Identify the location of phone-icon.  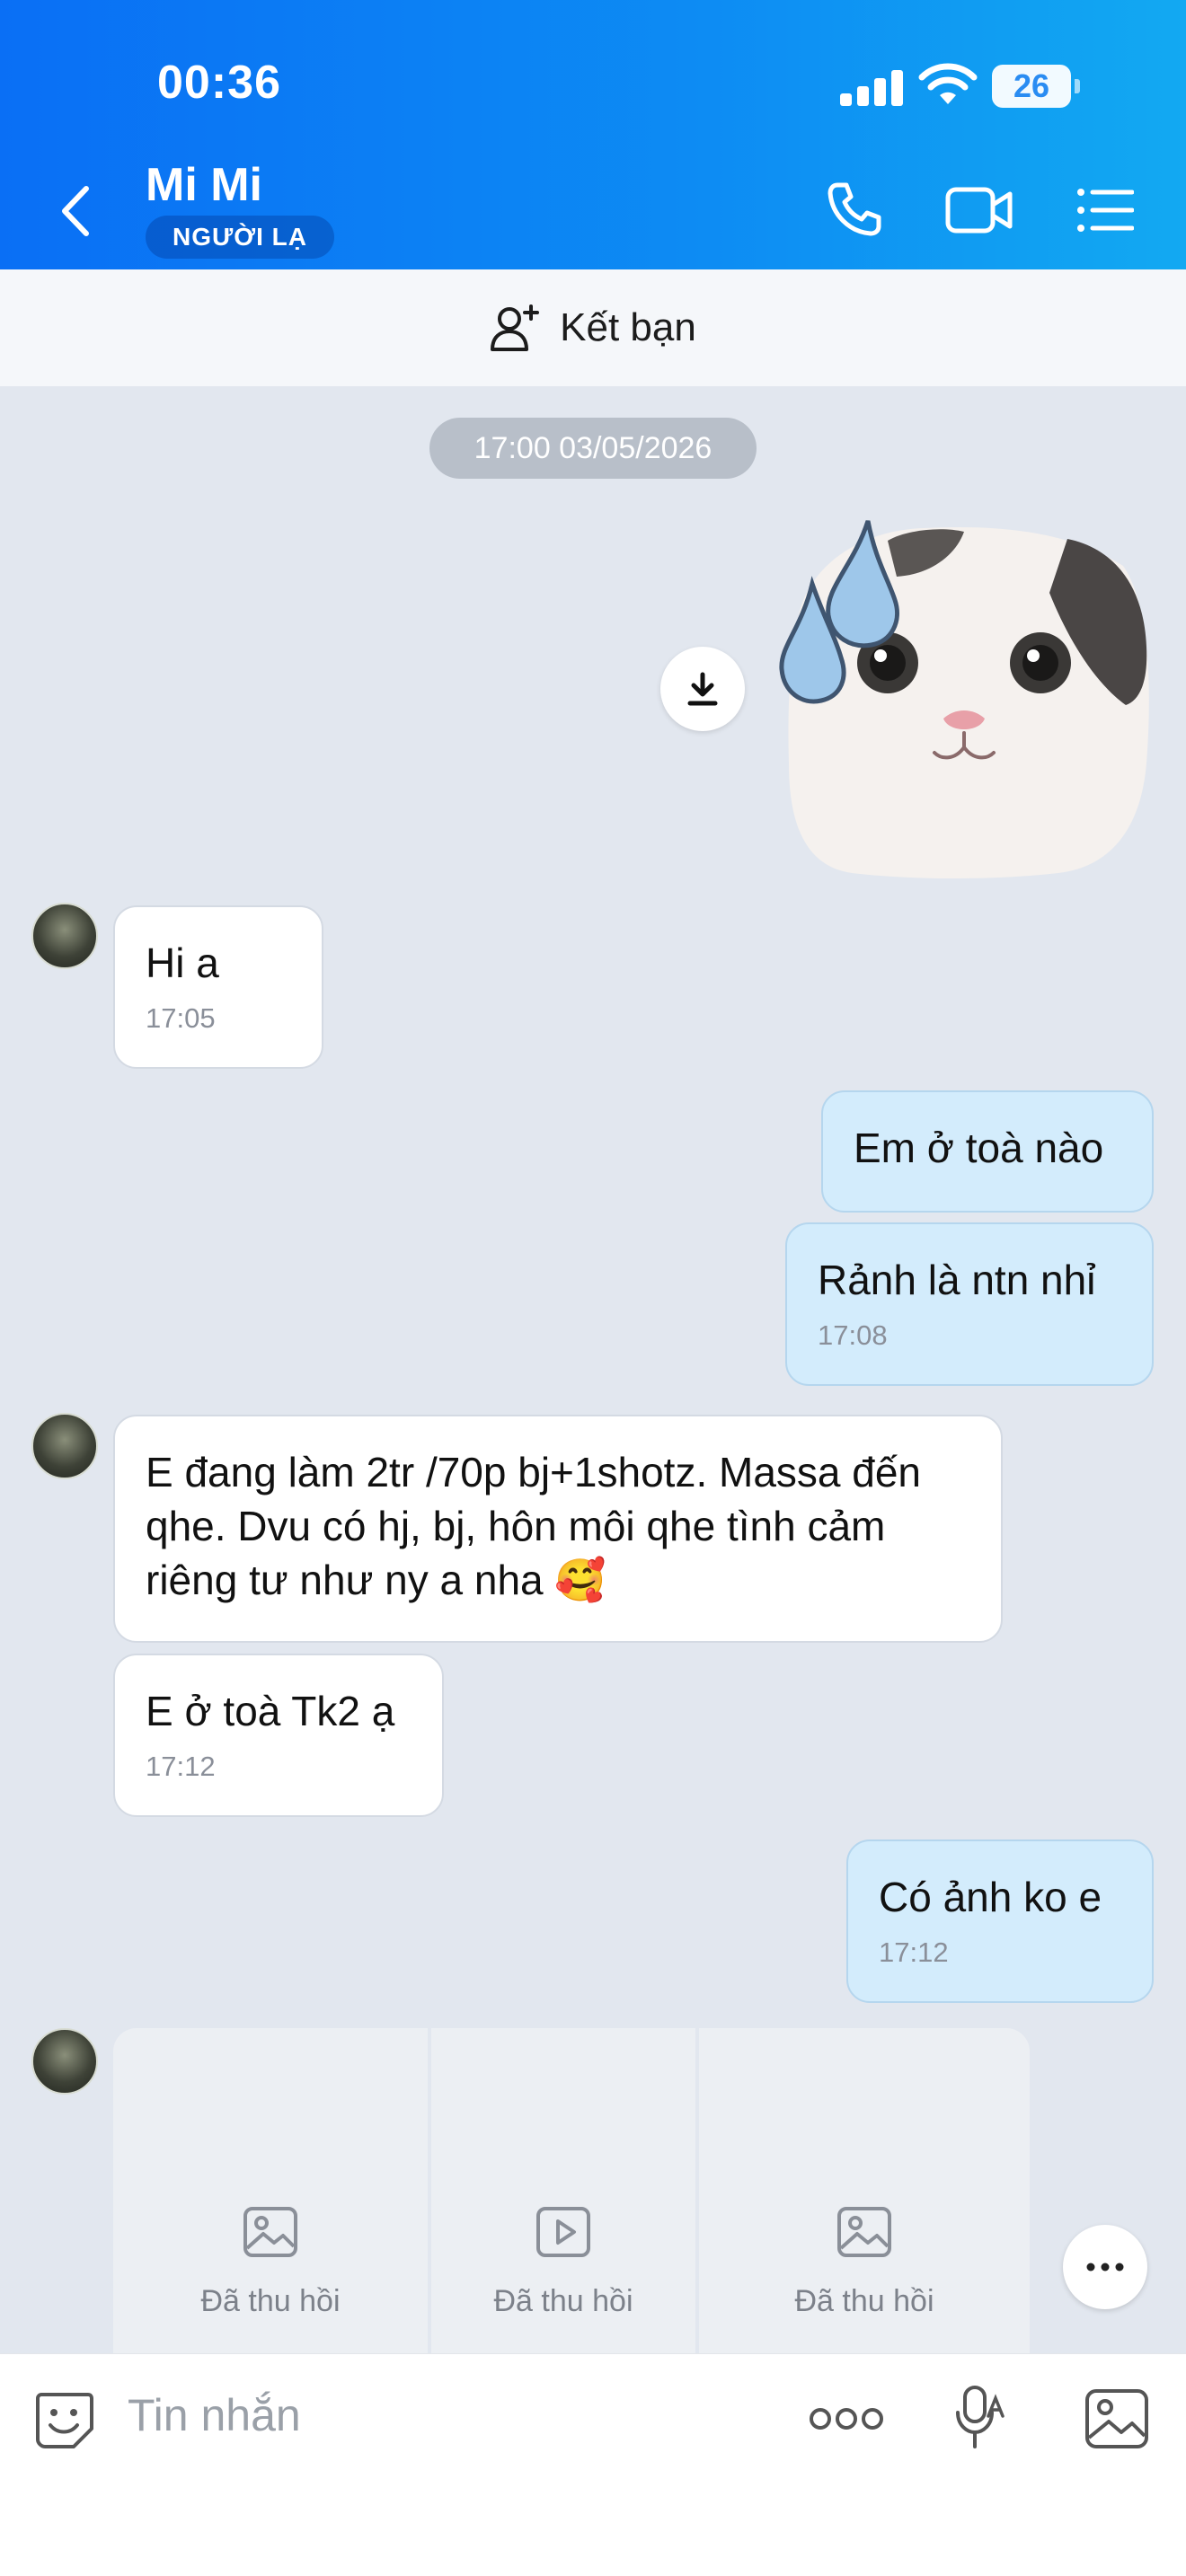
(854, 209).